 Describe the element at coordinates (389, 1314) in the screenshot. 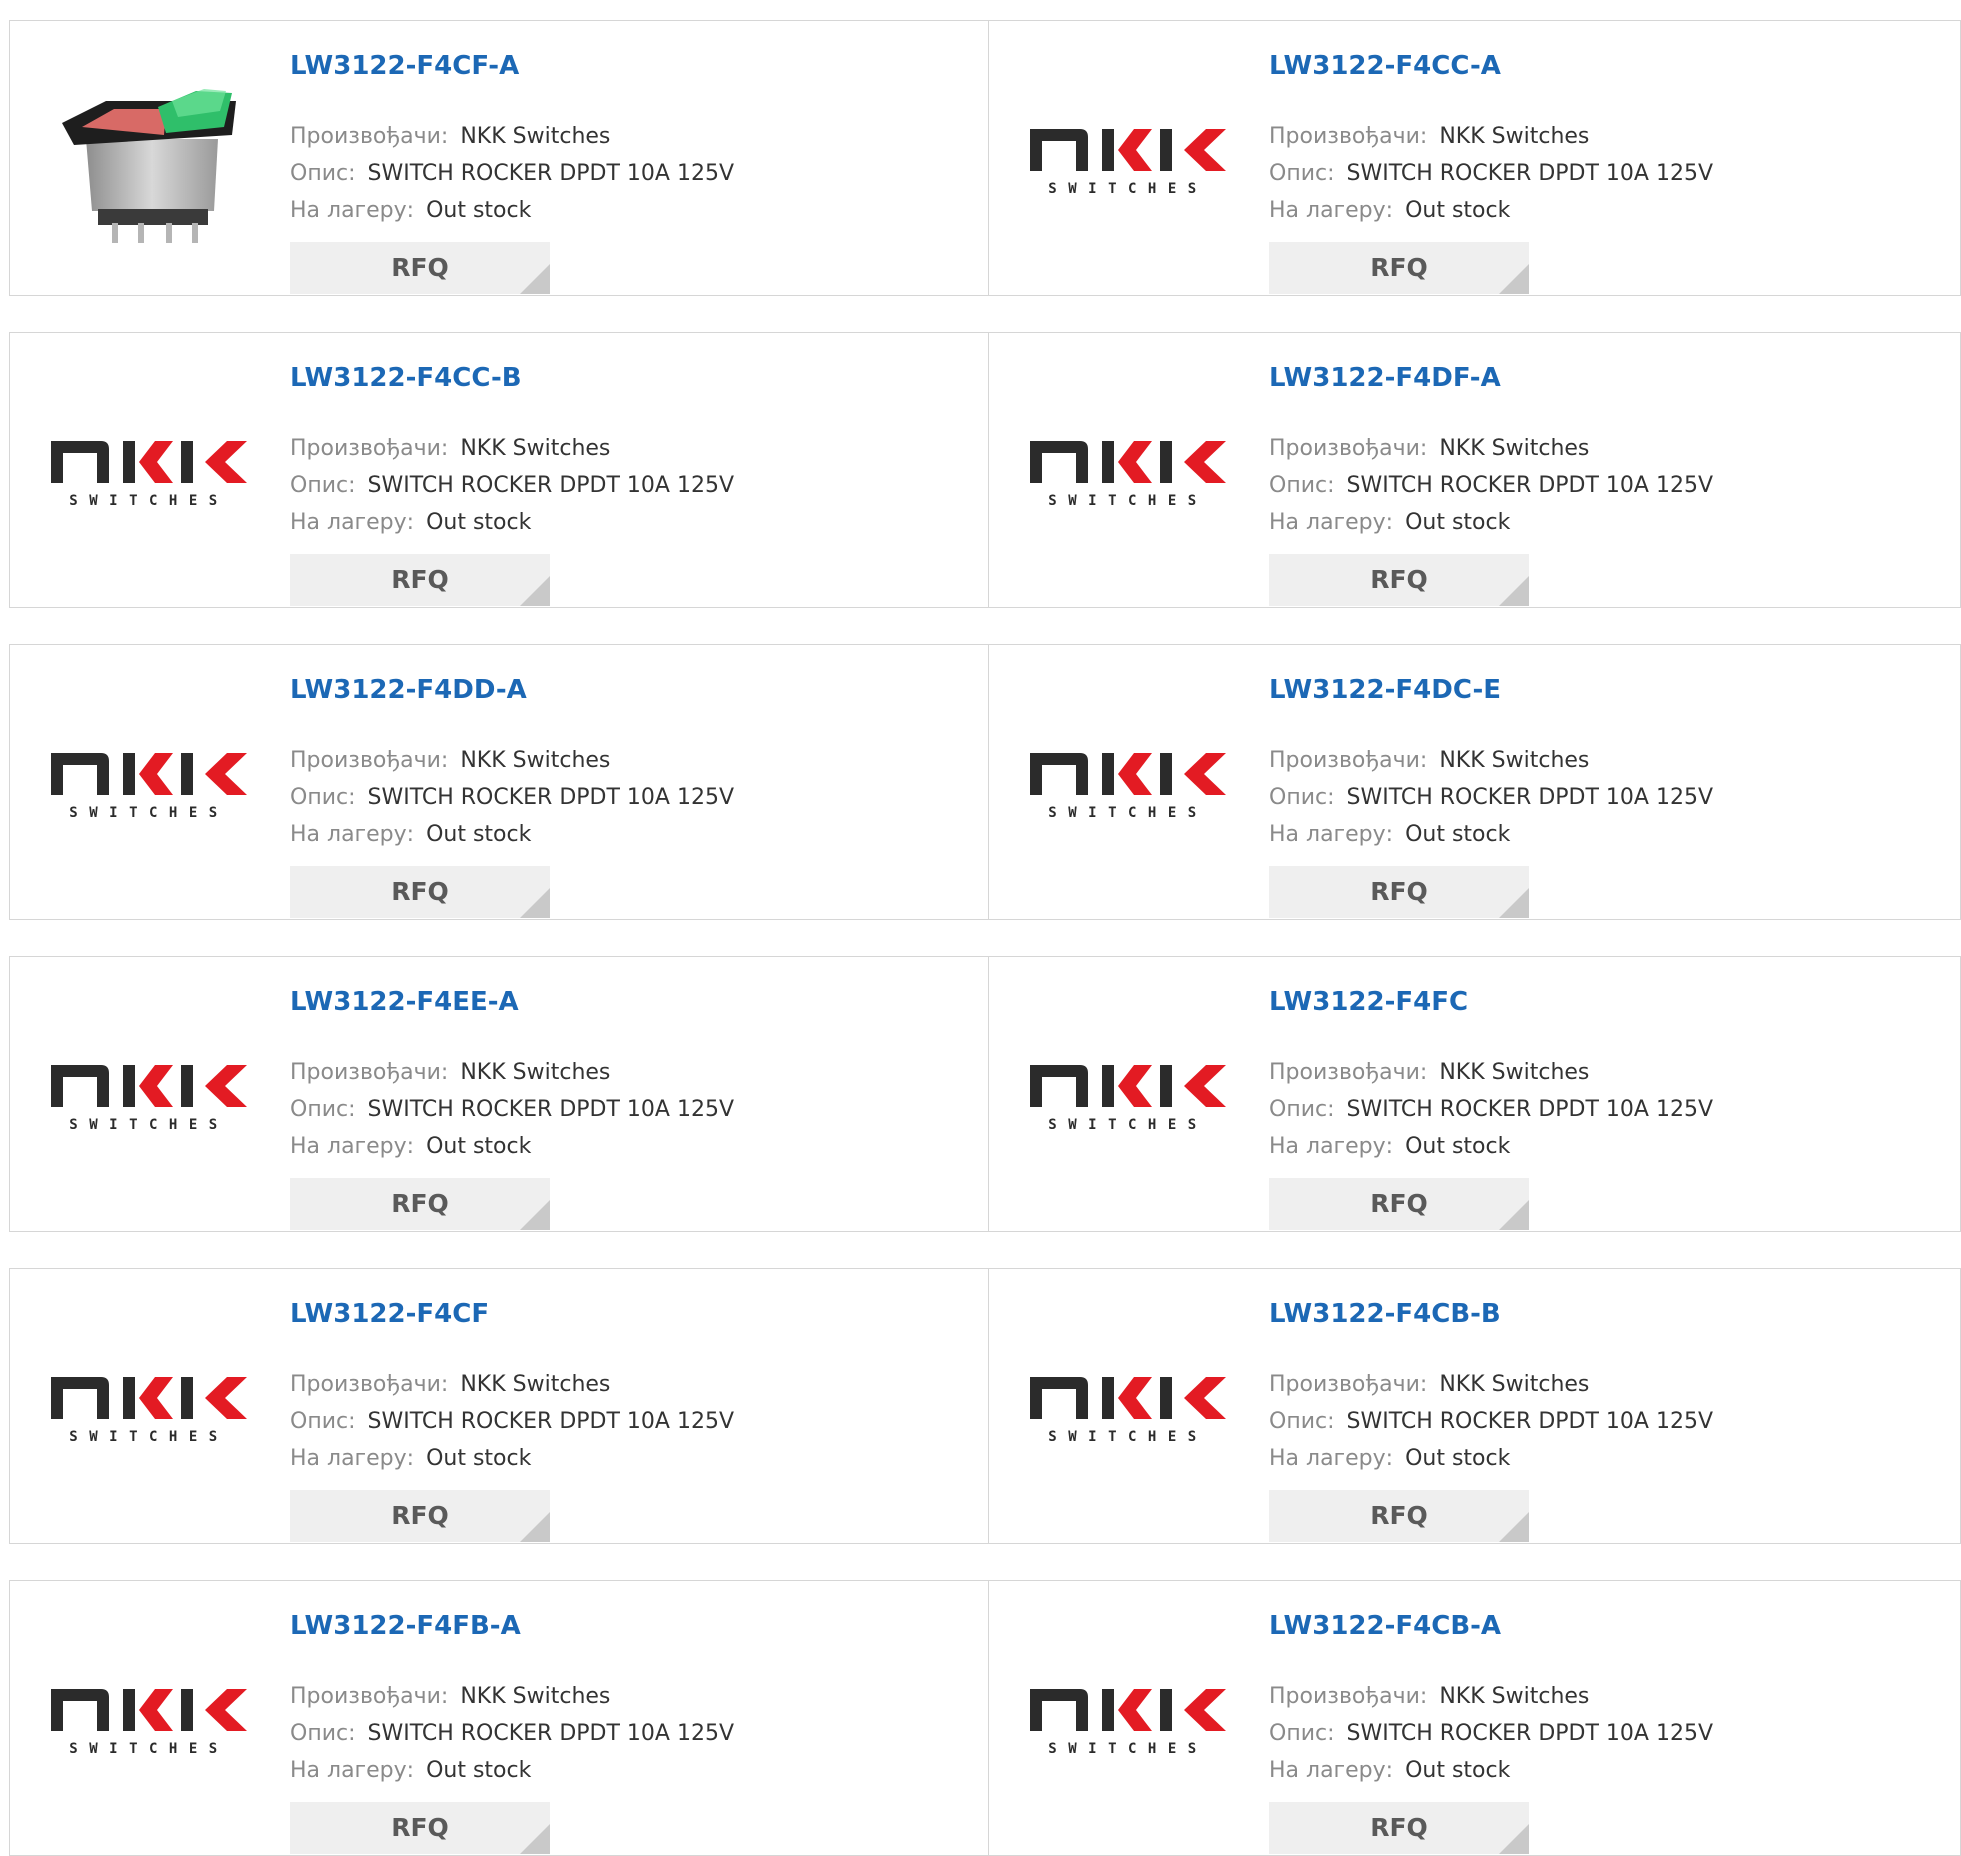

I see `product-part-number-link: LW3122-F4CF` at that location.